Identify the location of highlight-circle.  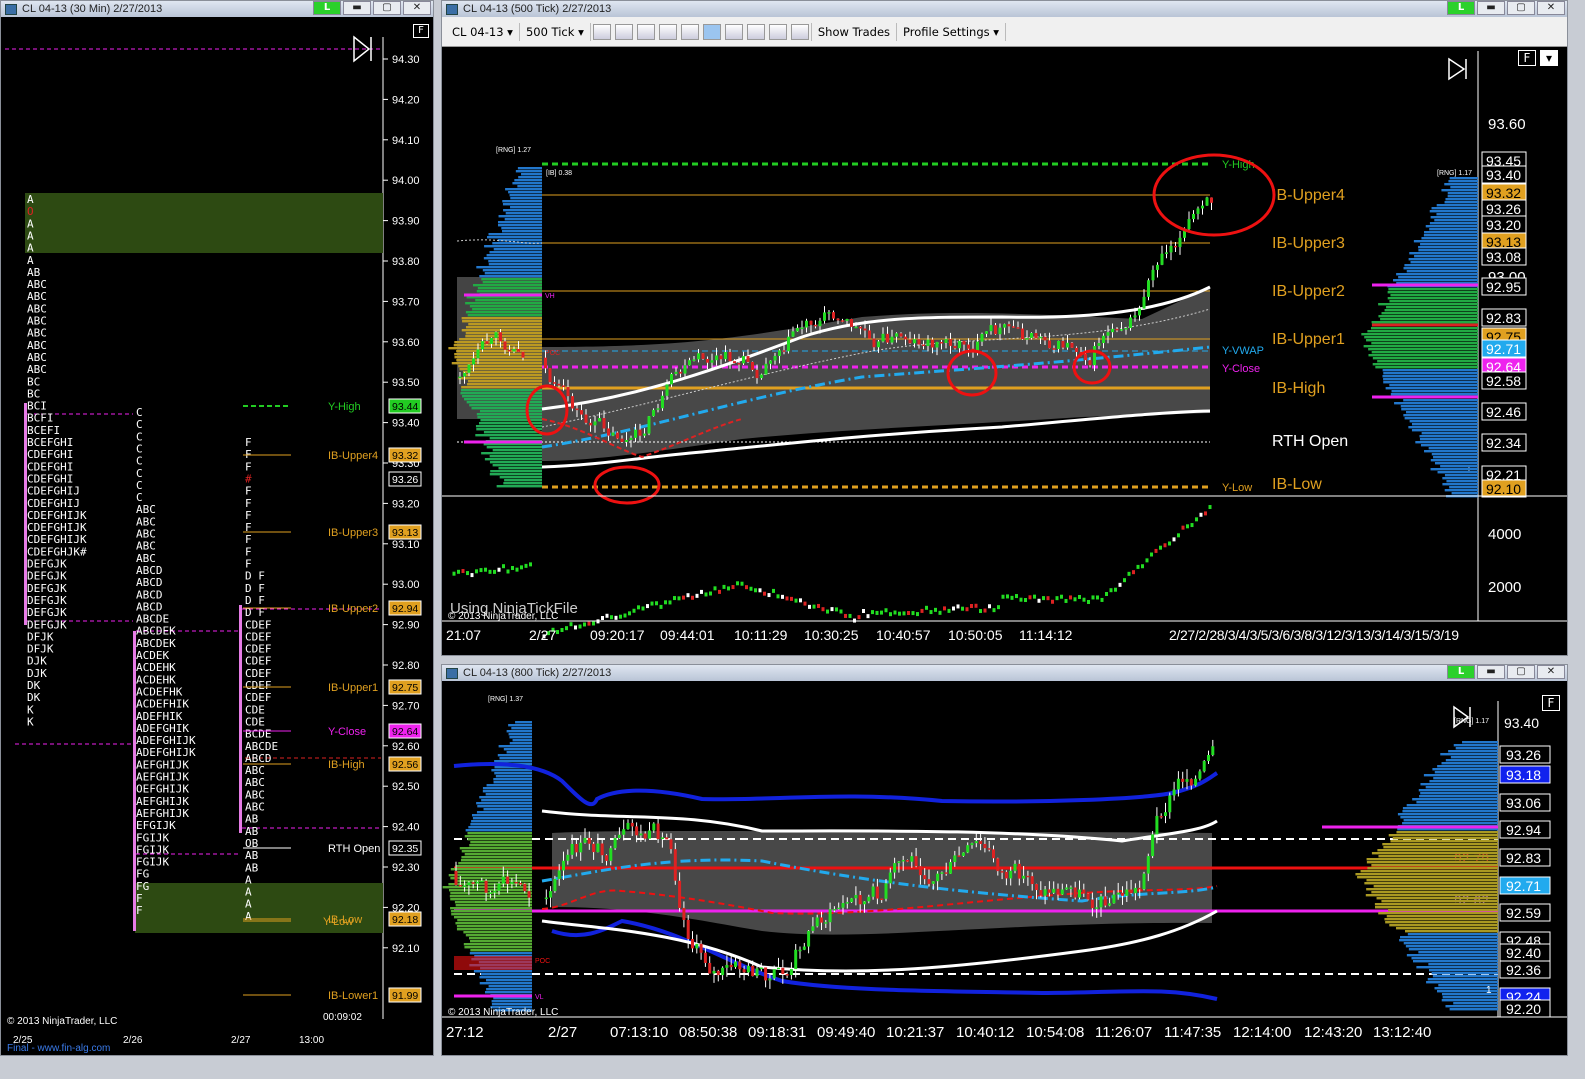
(627, 485).